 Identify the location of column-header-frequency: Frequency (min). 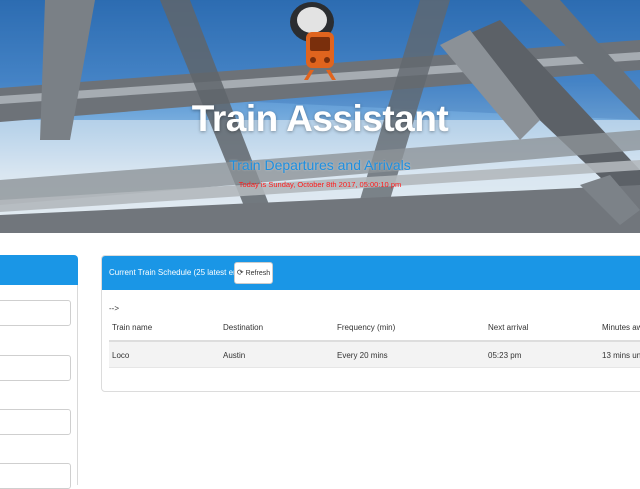
(366, 327).